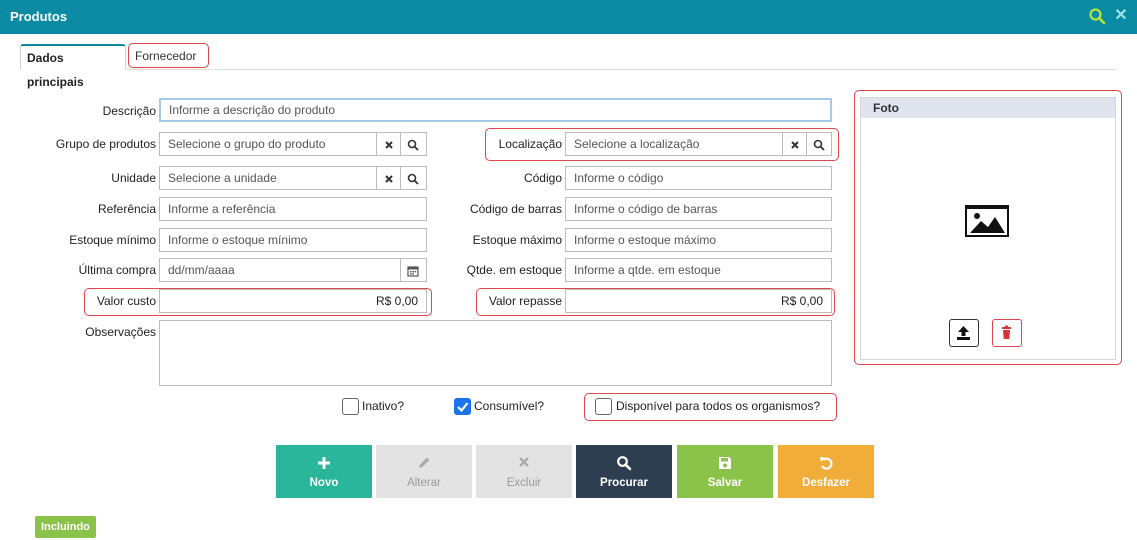 The height and width of the screenshot is (540, 1137). Describe the element at coordinates (293, 301) in the screenshot. I see `valor-custo-input: R$ 0,00` at that location.